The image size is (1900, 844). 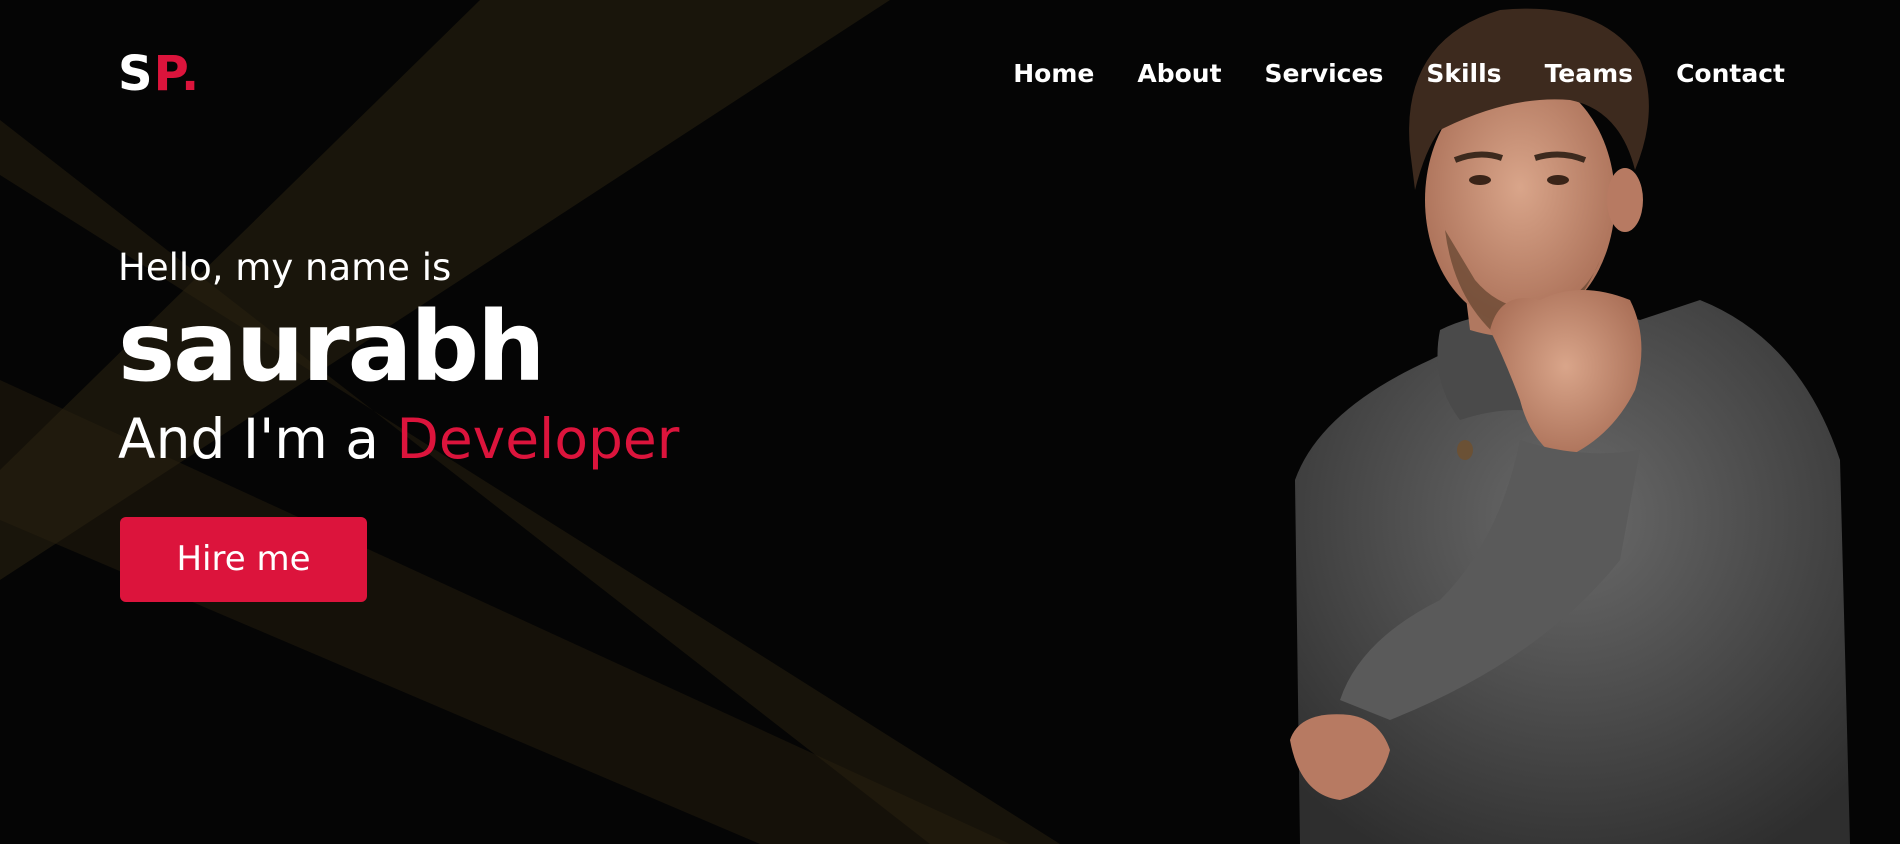 I want to click on nav-link-skills: Skills, so click(x=1463, y=74).